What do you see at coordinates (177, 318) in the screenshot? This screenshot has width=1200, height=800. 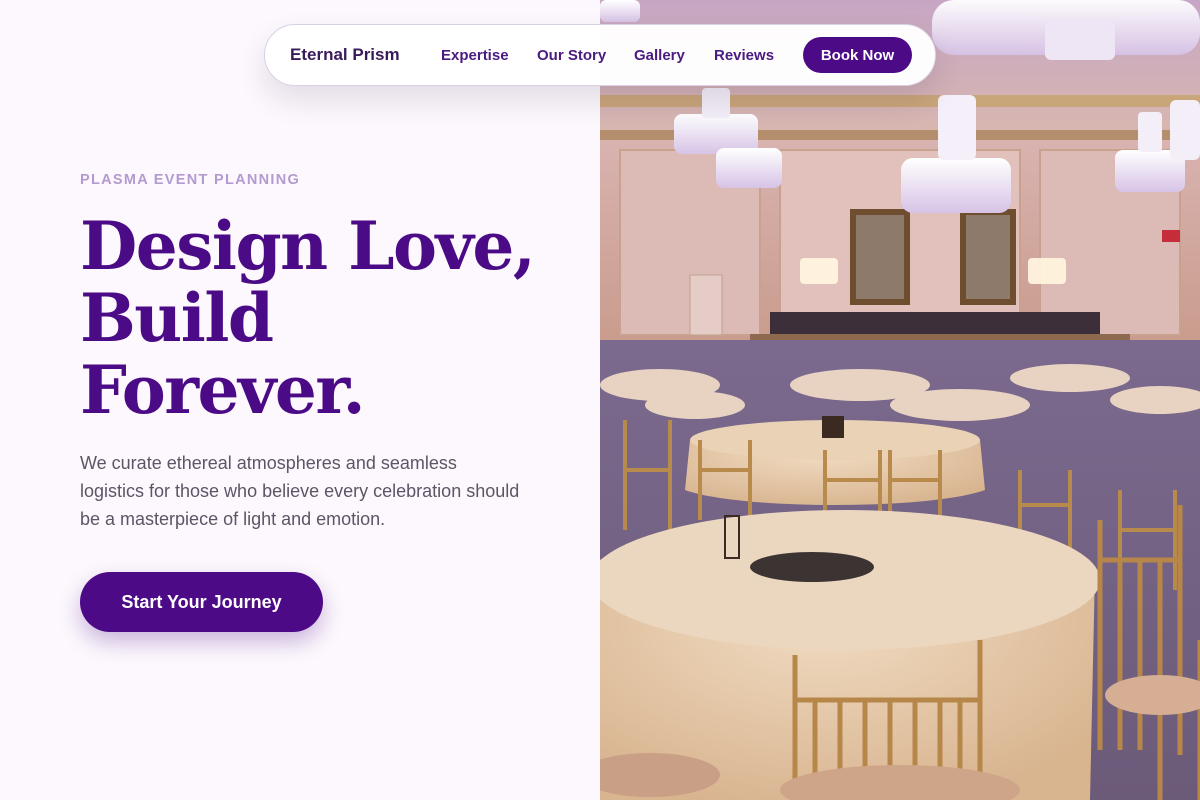 I see `headline-line-2: Build` at bounding box center [177, 318].